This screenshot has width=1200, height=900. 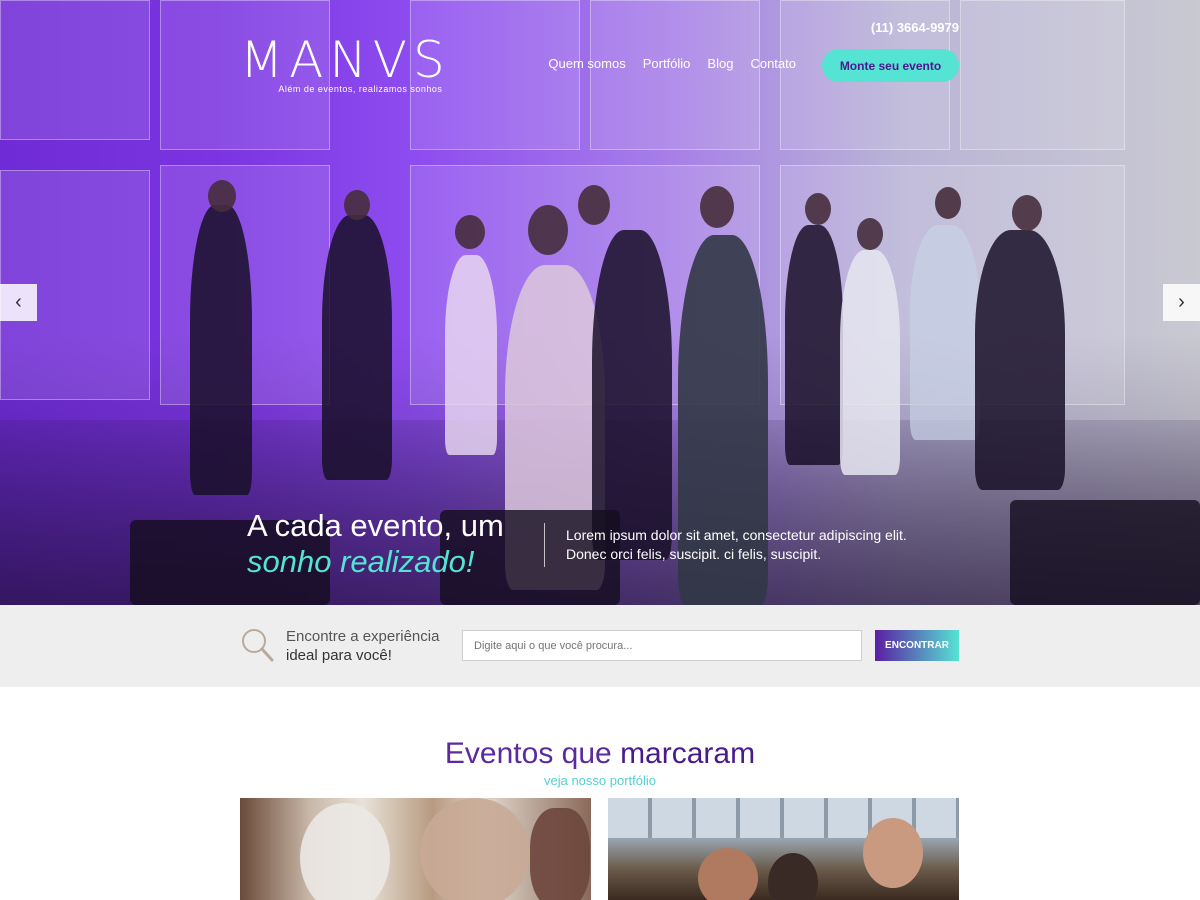 What do you see at coordinates (890, 65) in the screenshot?
I see `monte-seu-evento-button: Monte seu evento` at bounding box center [890, 65].